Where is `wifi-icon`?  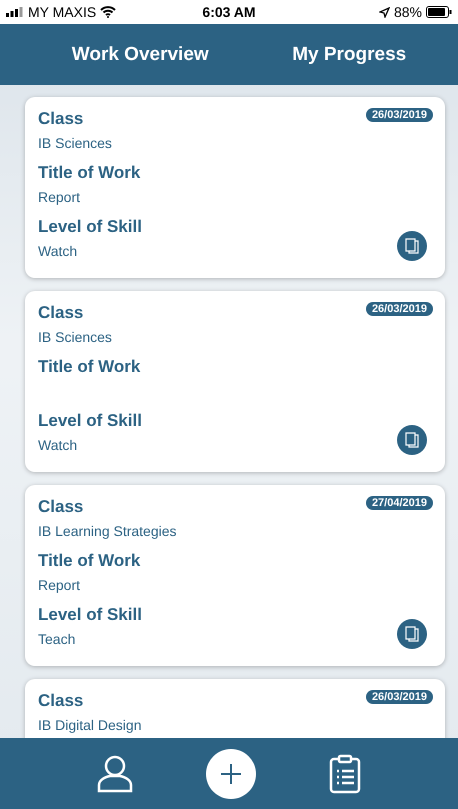
wifi-icon is located at coordinates (108, 12).